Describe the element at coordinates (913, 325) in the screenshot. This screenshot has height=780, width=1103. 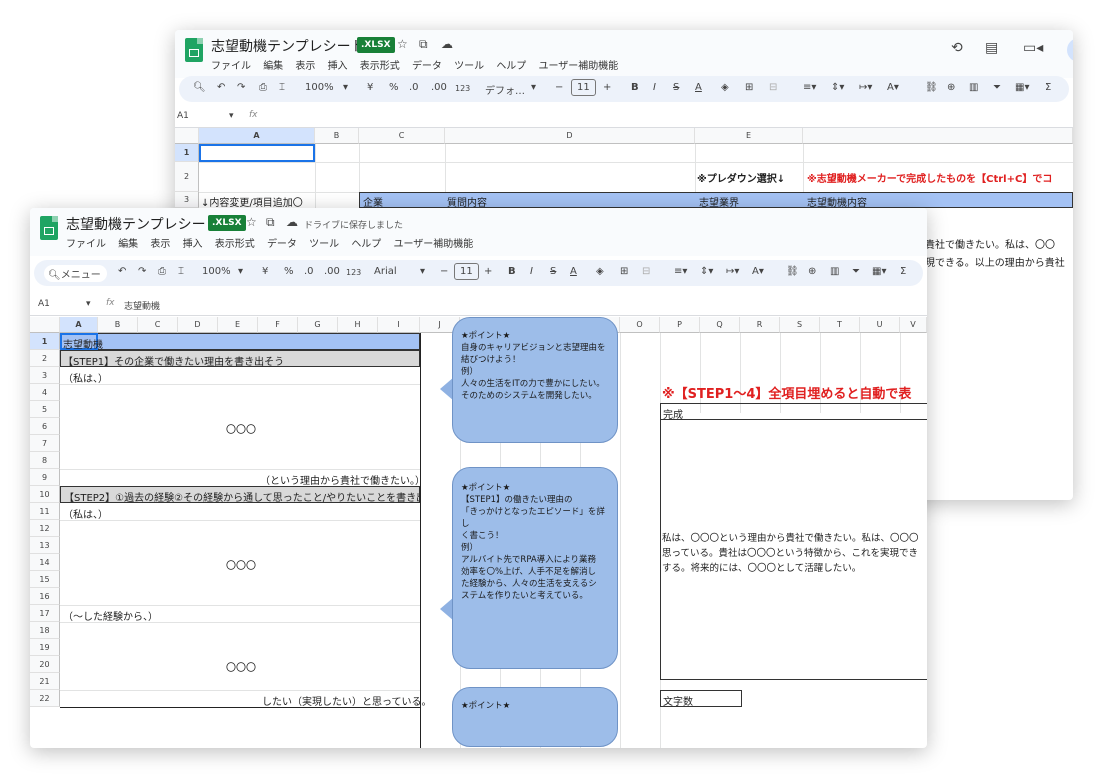
I see `col-header: V` at that location.